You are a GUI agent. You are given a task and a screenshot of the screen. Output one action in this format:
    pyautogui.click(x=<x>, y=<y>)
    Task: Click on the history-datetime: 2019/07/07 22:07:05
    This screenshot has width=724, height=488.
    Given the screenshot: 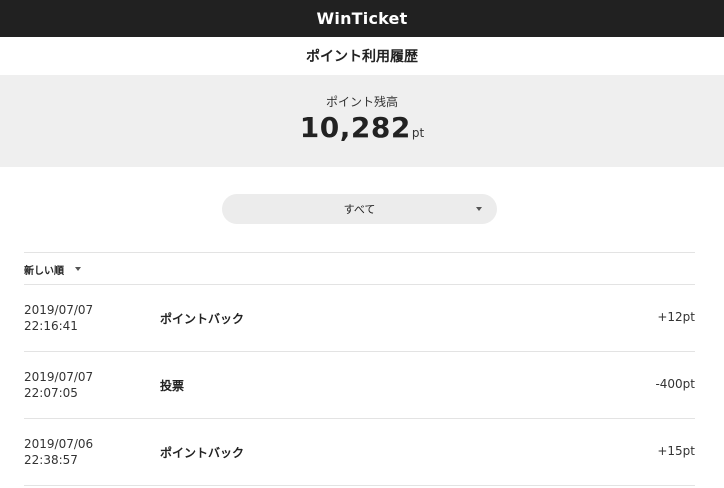 What is the action you would take?
    pyautogui.click(x=58, y=385)
    